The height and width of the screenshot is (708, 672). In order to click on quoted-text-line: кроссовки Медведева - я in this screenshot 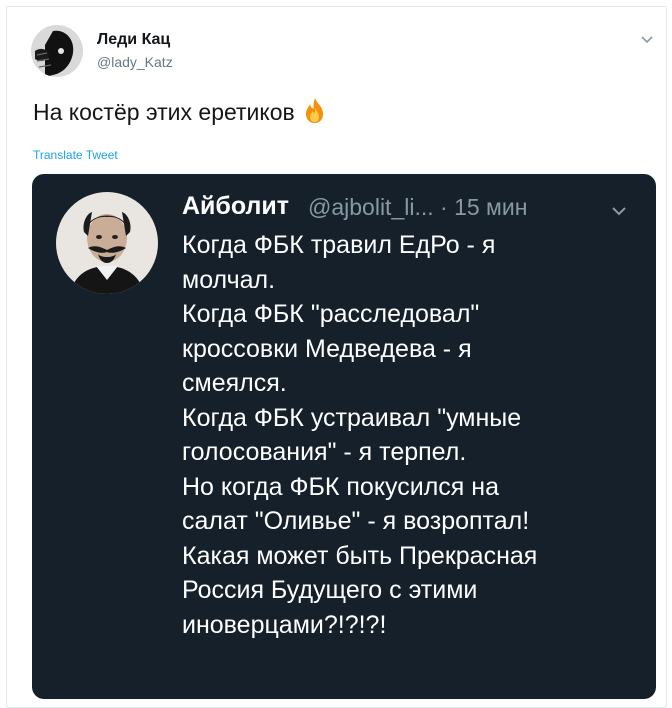, I will do `click(327, 348)`.